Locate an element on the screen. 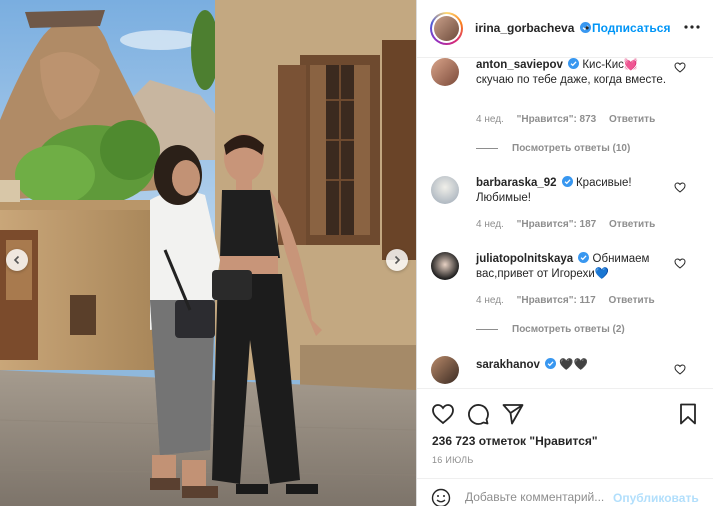 Image resolution: width=713 pixels, height=506 pixels. view-replies-button: Посмотреть ответы (10) is located at coordinates (553, 148).